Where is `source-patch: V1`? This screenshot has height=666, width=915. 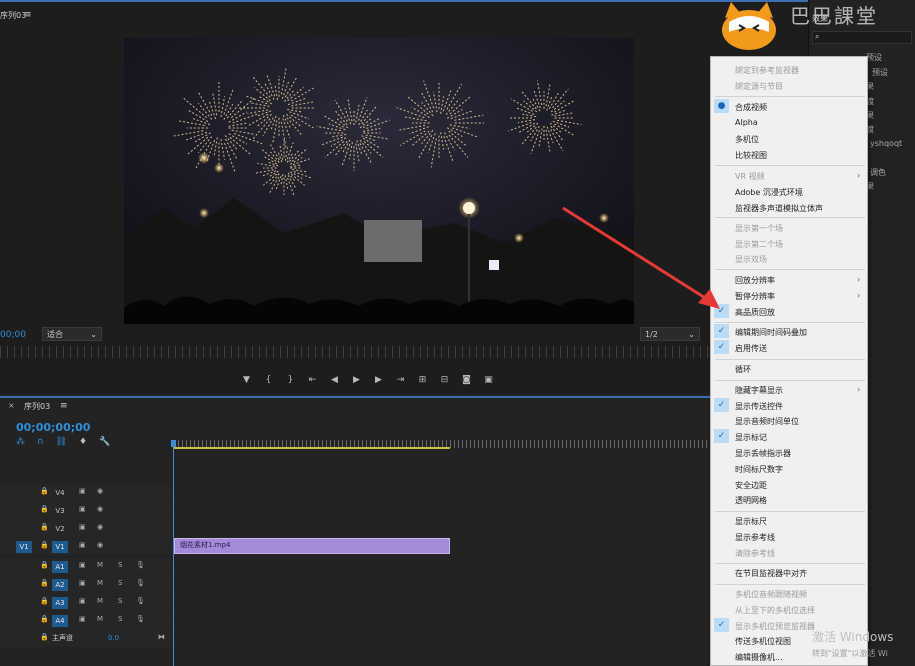 source-patch: V1 is located at coordinates (24, 547).